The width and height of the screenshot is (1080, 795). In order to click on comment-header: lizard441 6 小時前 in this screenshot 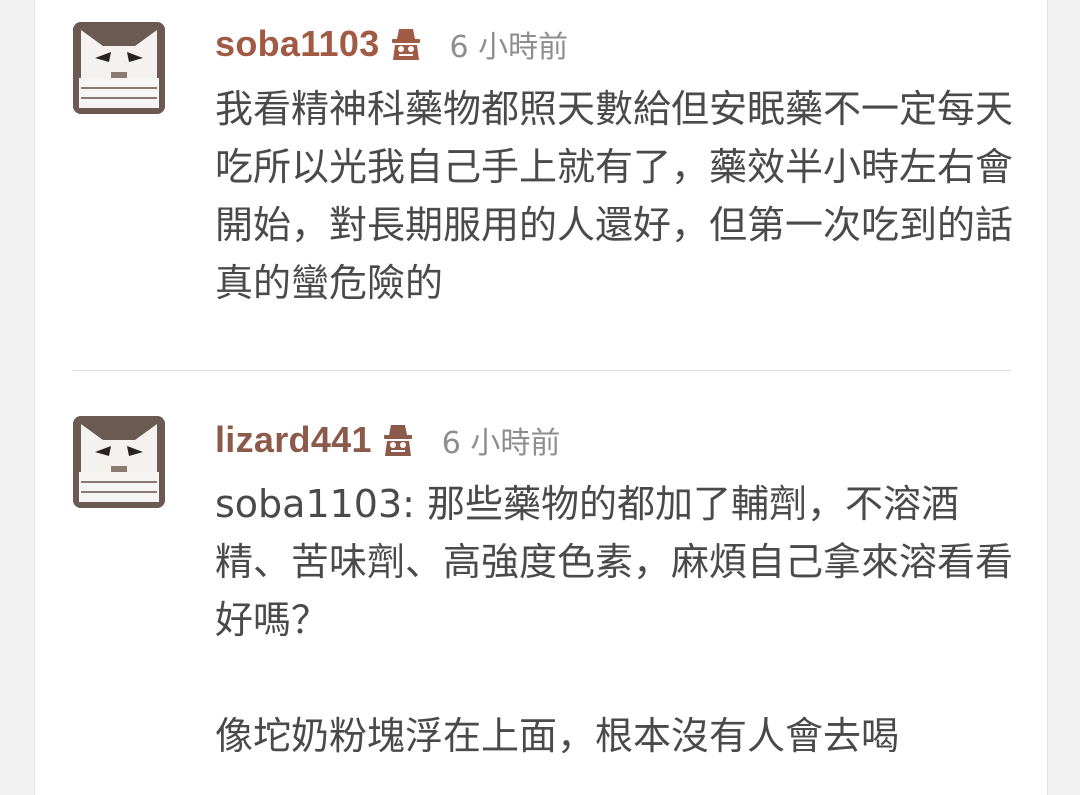, I will do `click(387, 440)`.